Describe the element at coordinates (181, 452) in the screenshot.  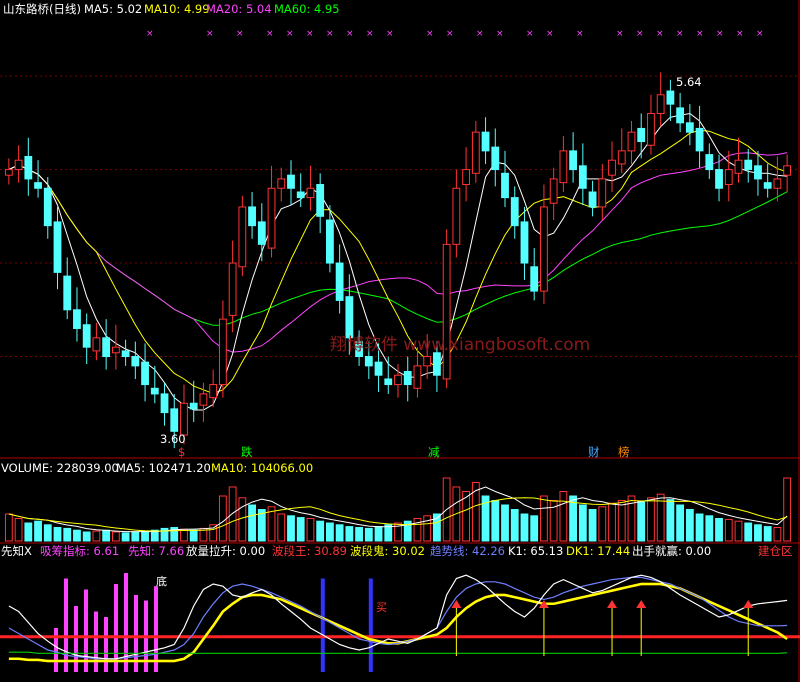
I see `signal-dollar: $` at that location.